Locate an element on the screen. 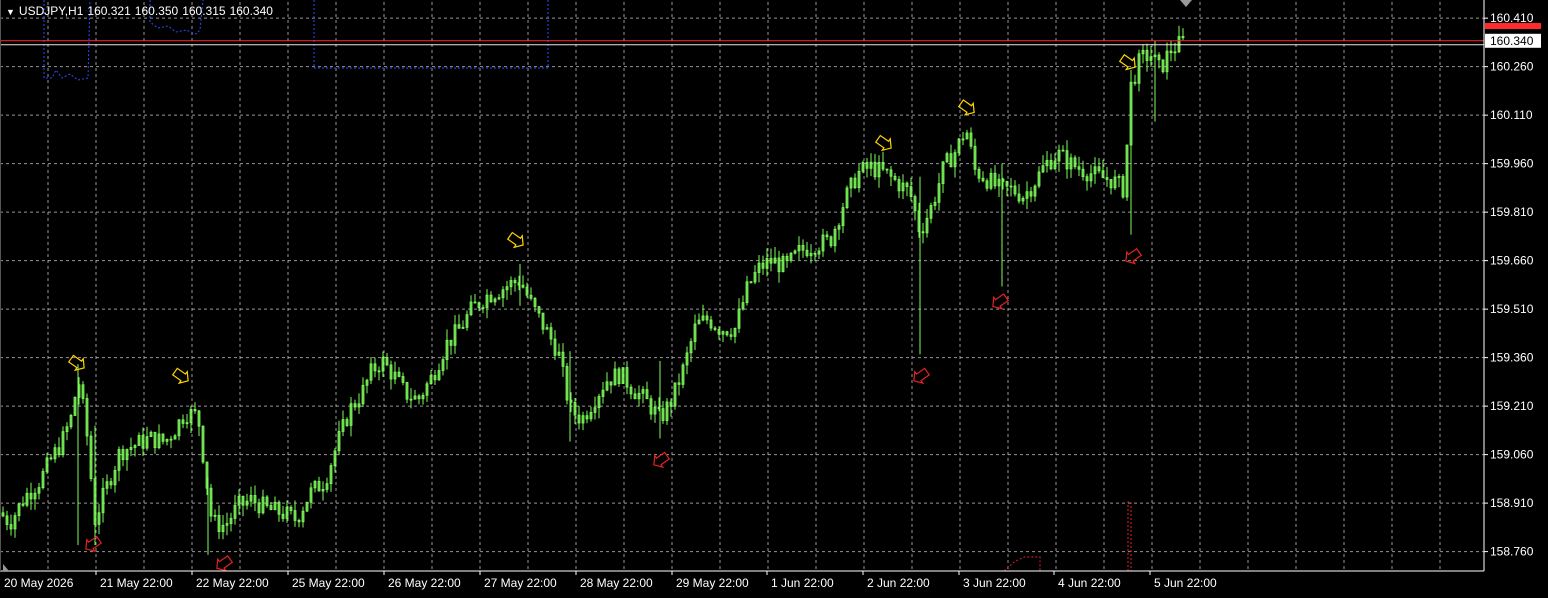 The width and height of the screenshot is (1548, 598). y-tick-label: 158.910 is located at coordinates (1512, 503).